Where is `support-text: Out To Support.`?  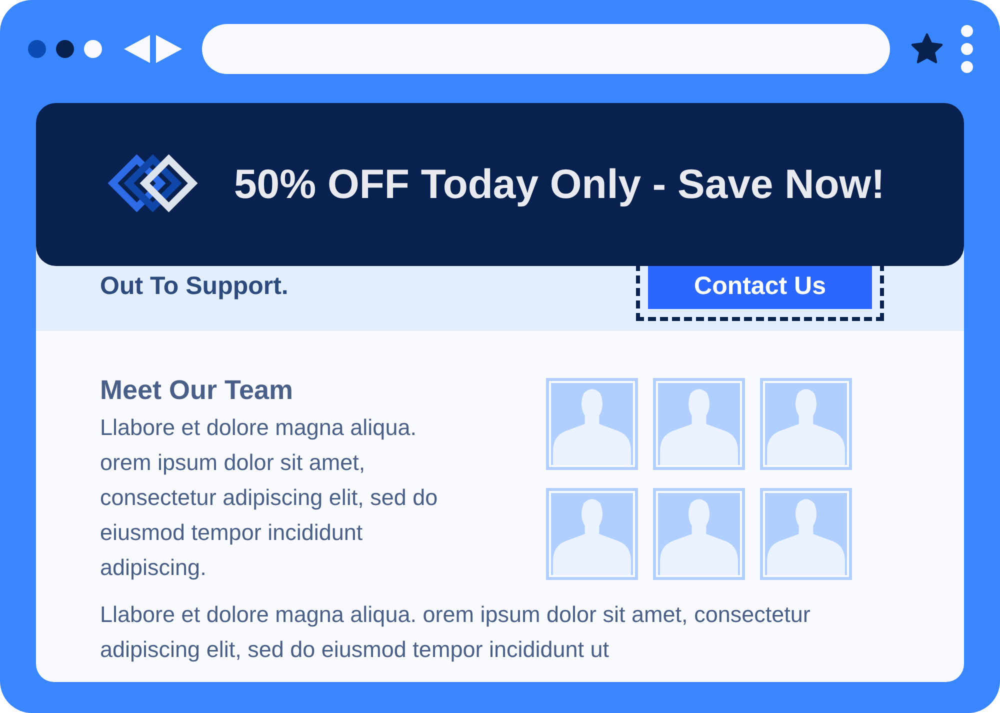
support-text: Out To Support. is located at coordinates (194, 286).